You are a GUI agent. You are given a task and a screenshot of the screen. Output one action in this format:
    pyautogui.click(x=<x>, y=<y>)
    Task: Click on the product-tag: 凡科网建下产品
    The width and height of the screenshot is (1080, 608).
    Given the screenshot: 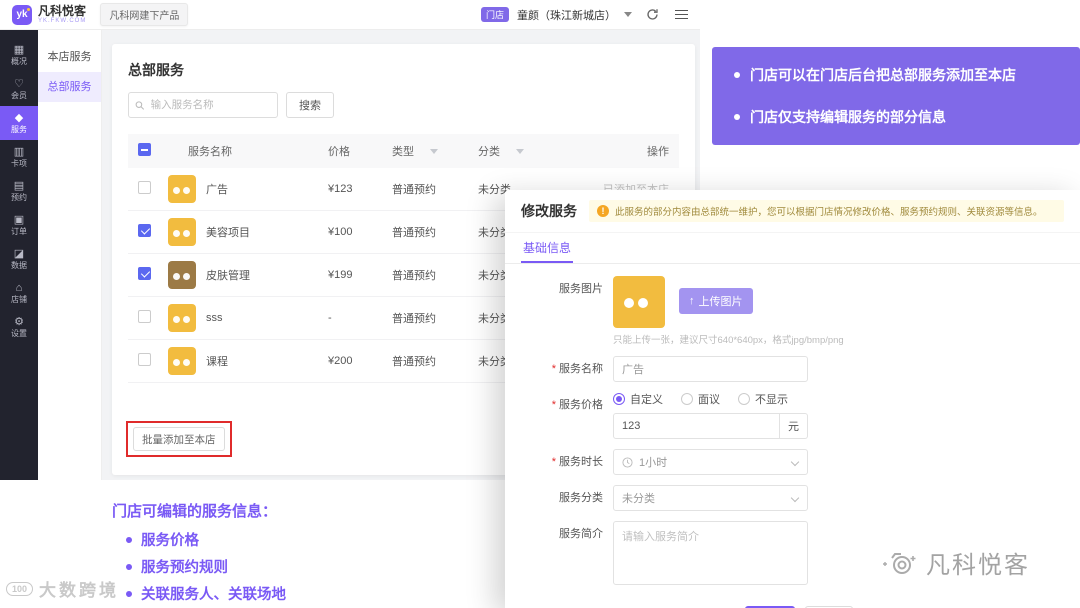 What is the action you would take?
    pyautogui.click(x=144, y=14)
    